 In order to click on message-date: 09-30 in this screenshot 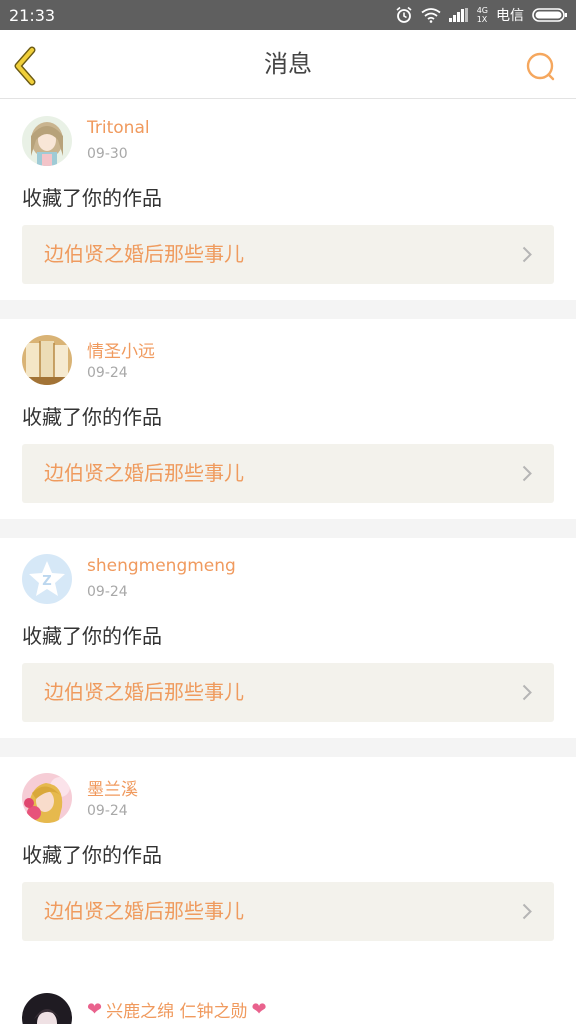, I will do `click(107, 154)`.